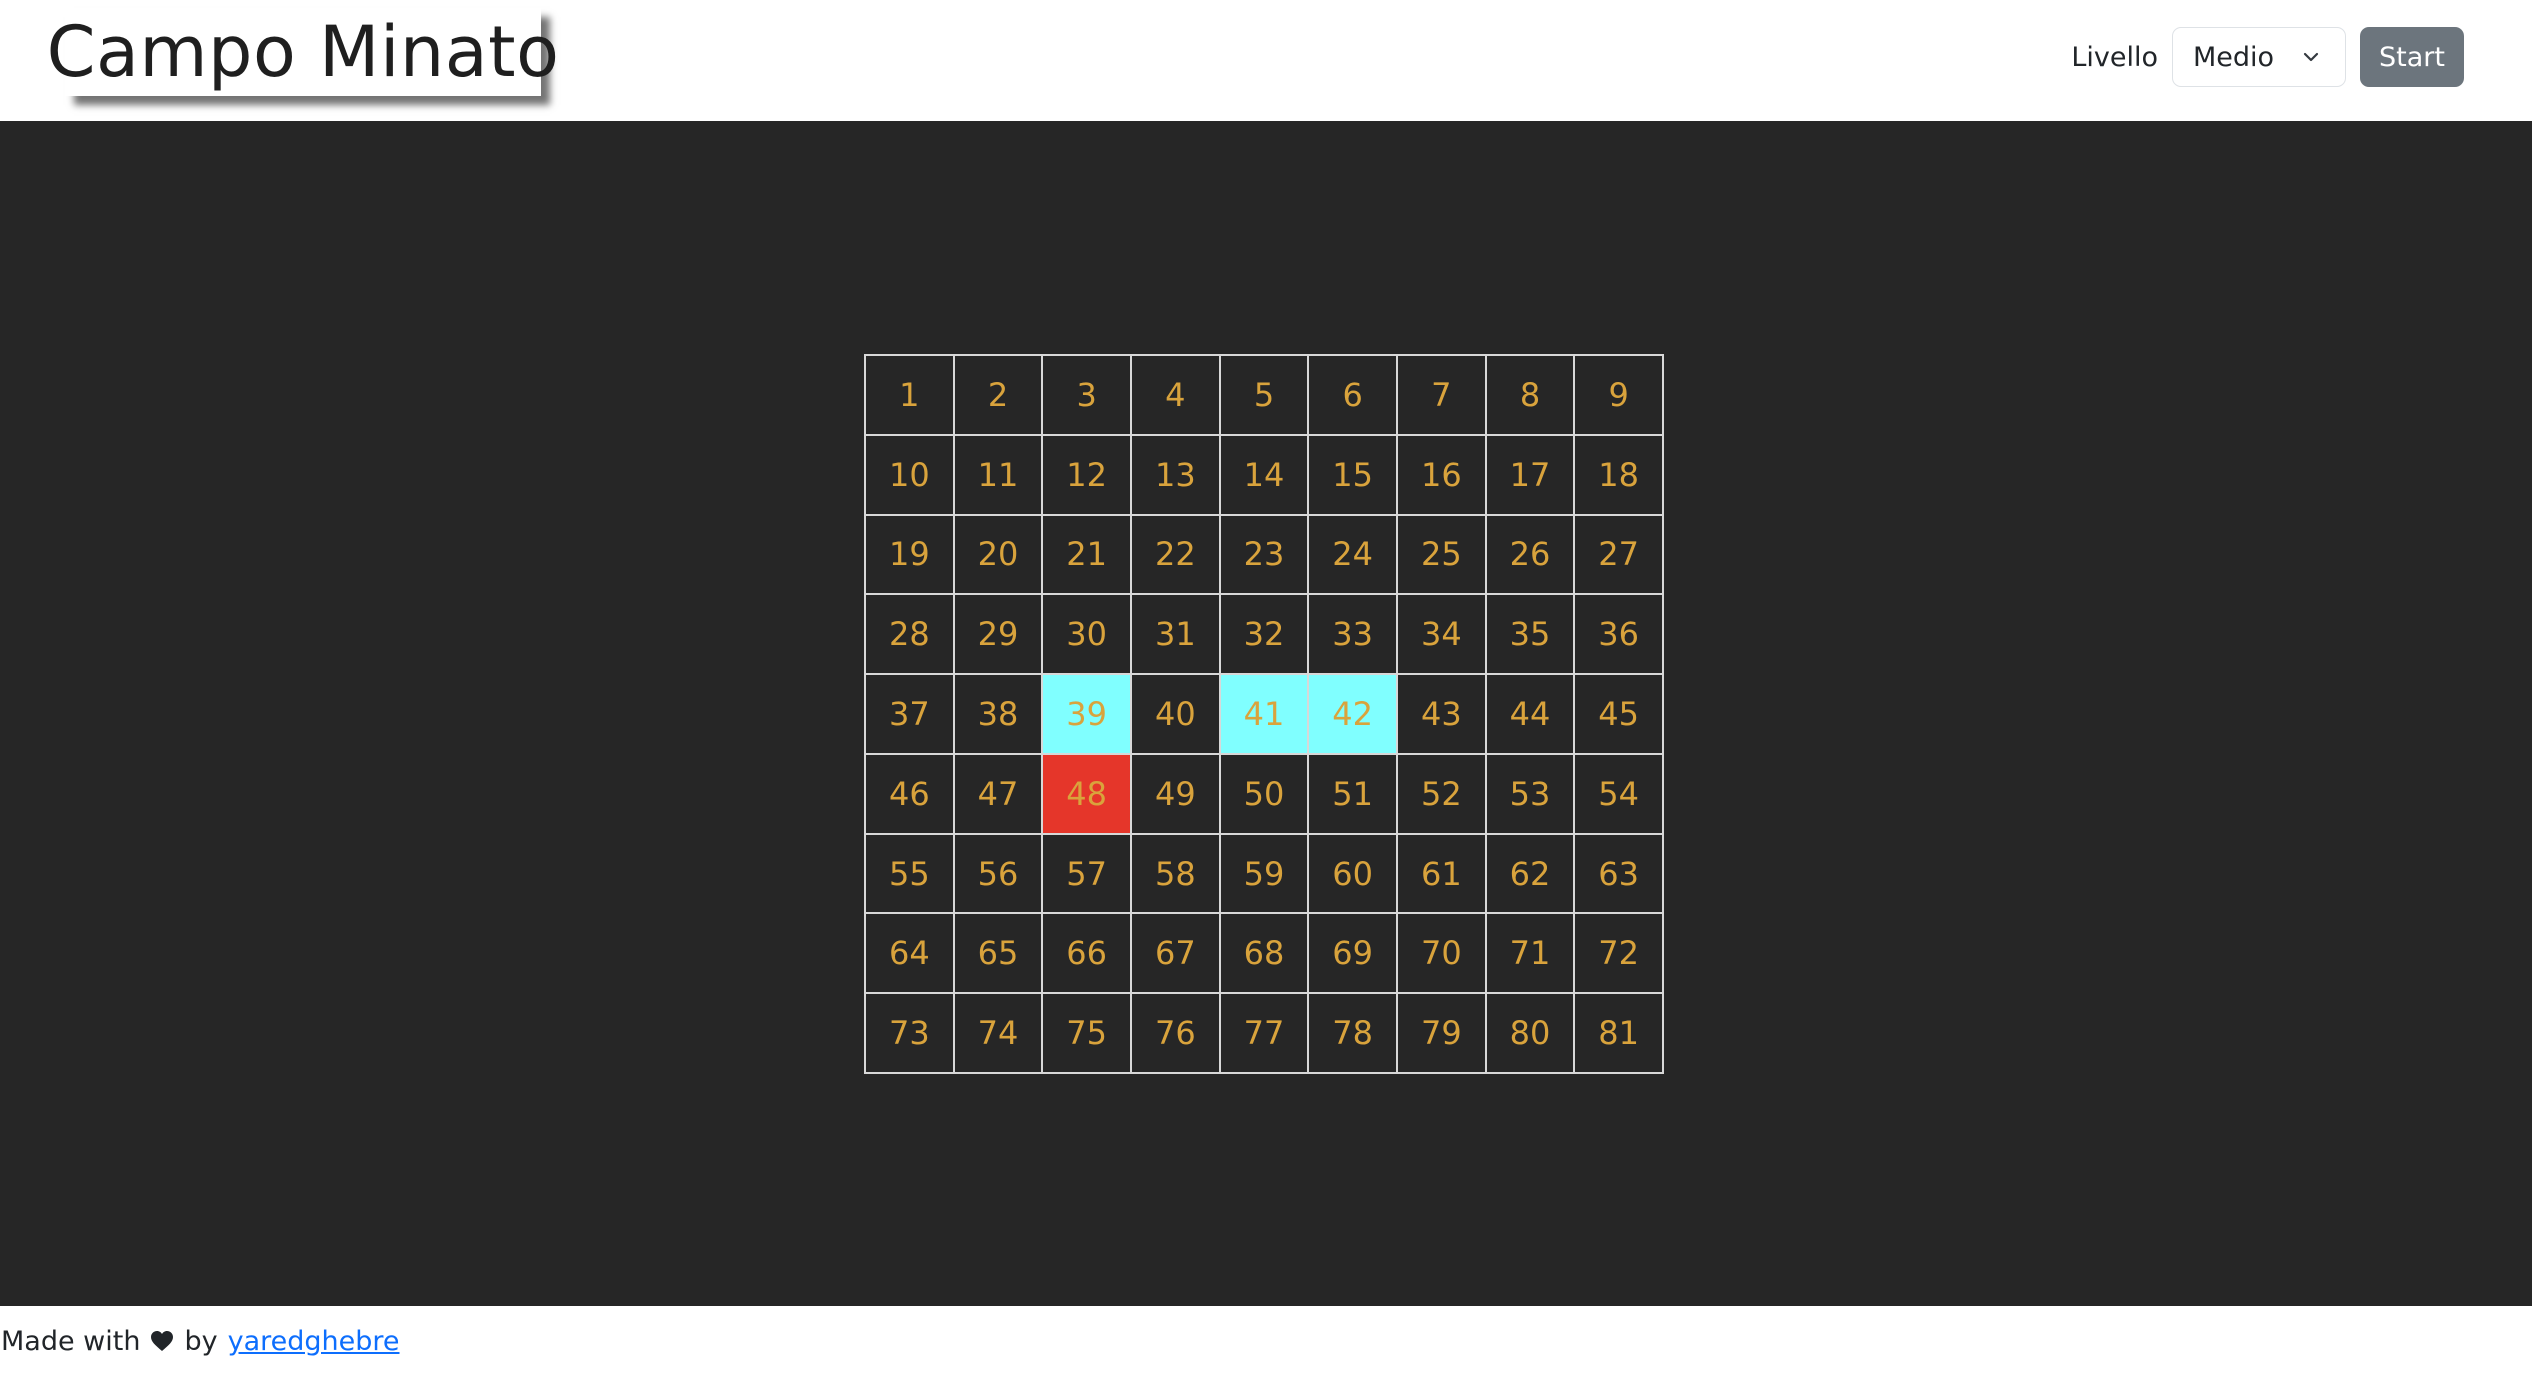 This screenshot has width=2532, height=1376. Describe the element at coordinates (998, 873) in the screenshot. I see `cell: 56` at that location.